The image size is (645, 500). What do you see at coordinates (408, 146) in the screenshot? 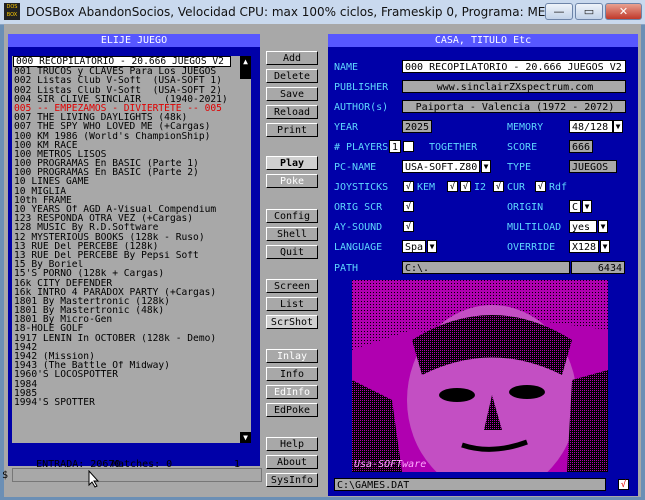
I see `together-checkbox` at bounding box center [408, 146].